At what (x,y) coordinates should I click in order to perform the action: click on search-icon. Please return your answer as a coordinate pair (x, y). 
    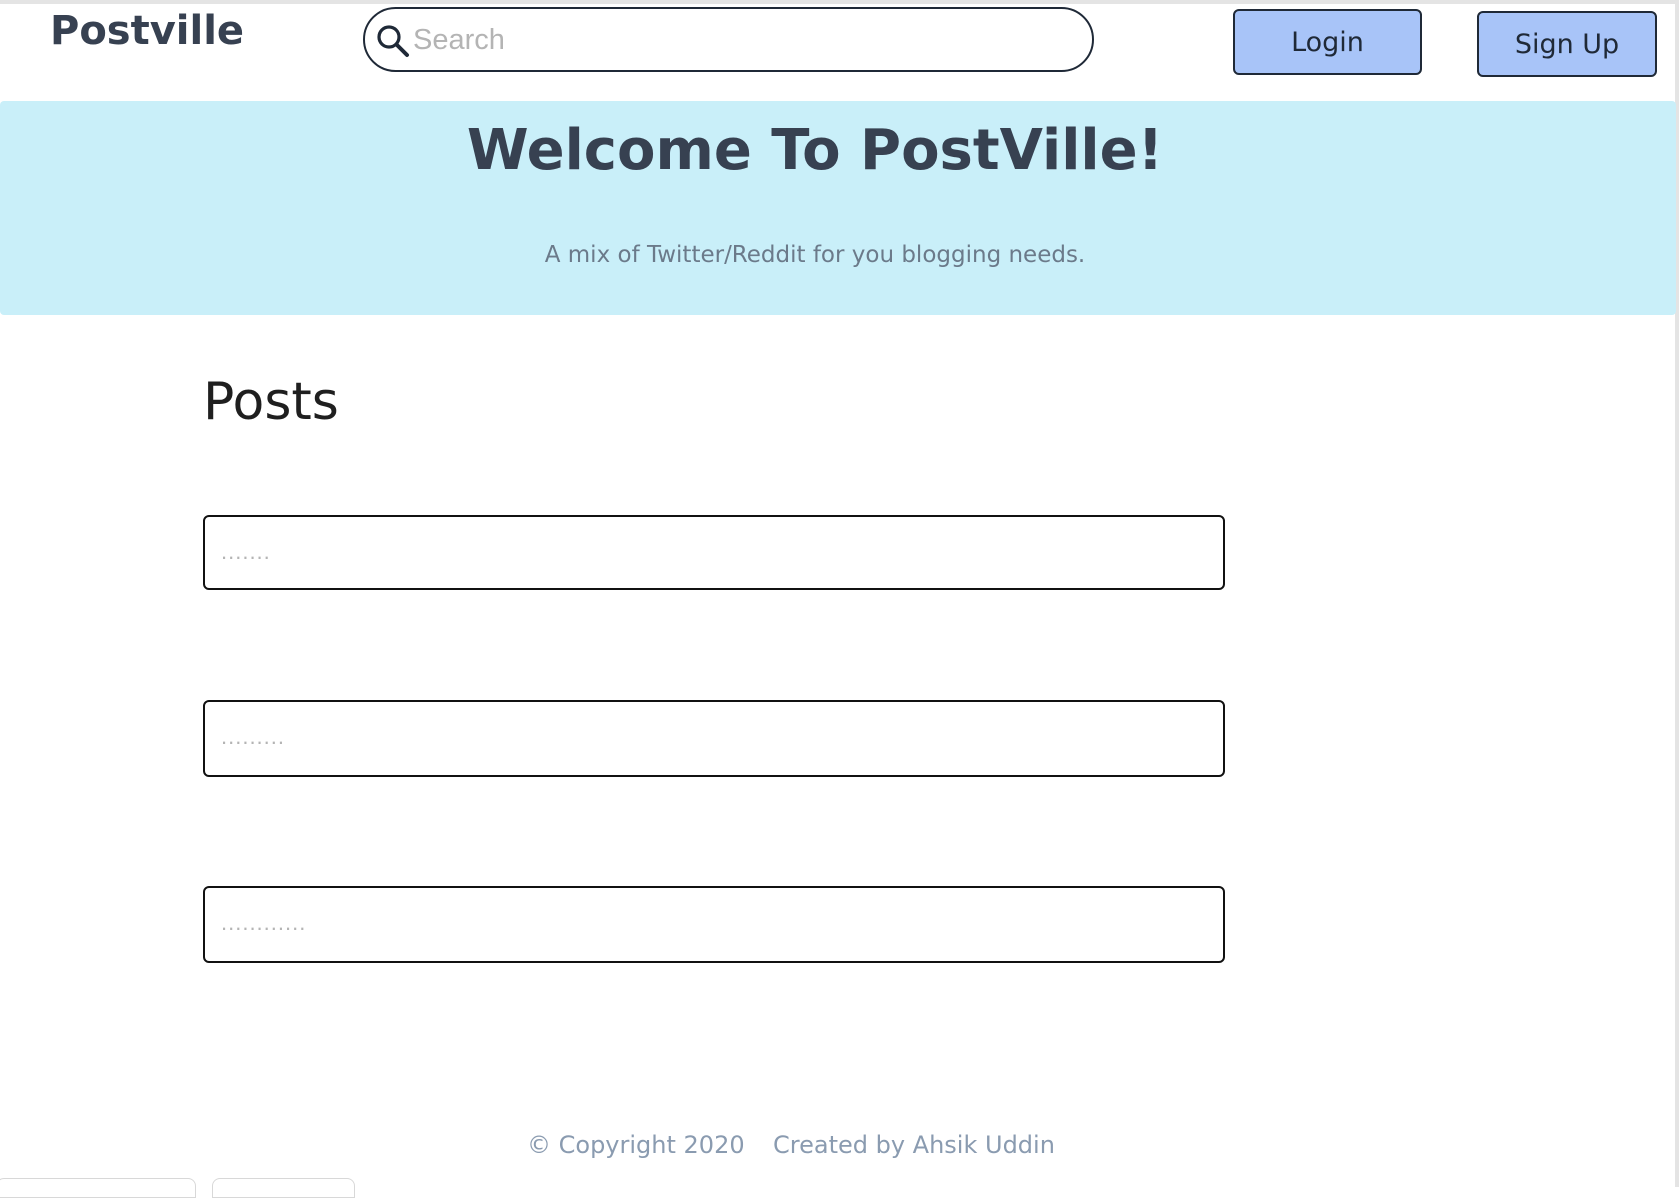
    Looking at the image, I should click on (393, 41).